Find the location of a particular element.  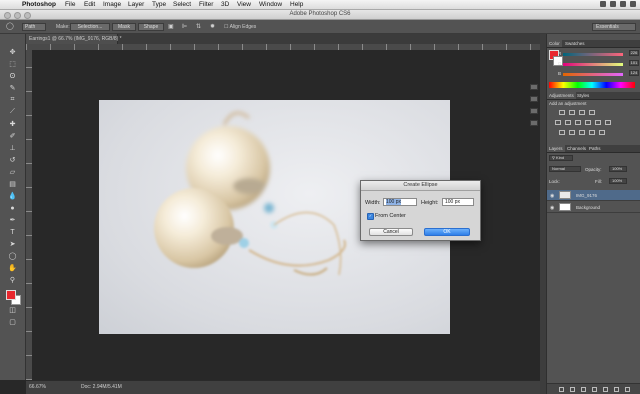

history-brush-tool-icon: ↺ is located at coordinates (12, 160).